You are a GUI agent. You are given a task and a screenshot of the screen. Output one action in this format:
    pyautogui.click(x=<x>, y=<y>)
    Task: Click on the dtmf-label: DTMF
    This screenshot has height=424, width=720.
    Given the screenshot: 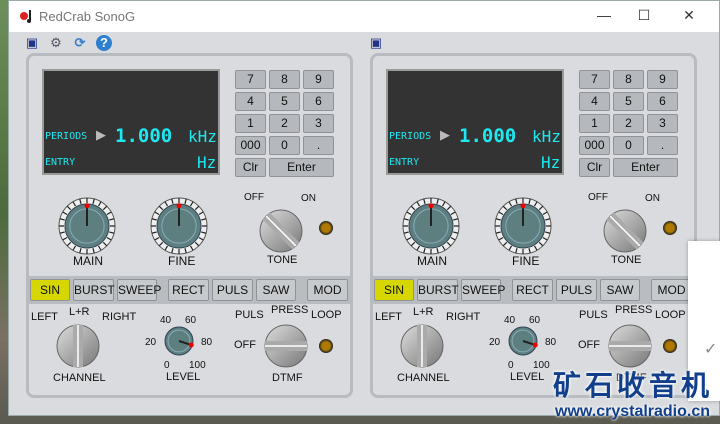 What is the action you would take?
    pyautogui.click(x=287, y=378)
    